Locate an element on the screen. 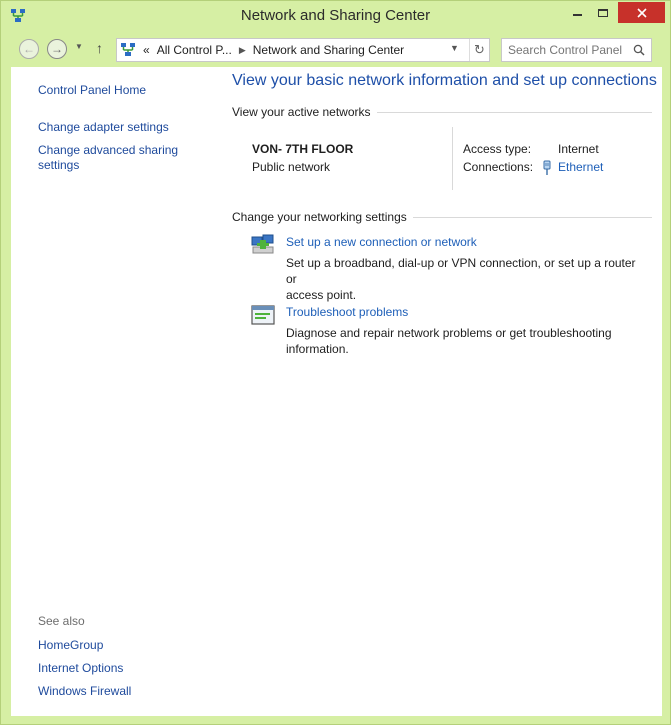 The height and width of the screenshot is (725, 671). homegroup-link: HomeGroup is located at coordinates (70, 645).